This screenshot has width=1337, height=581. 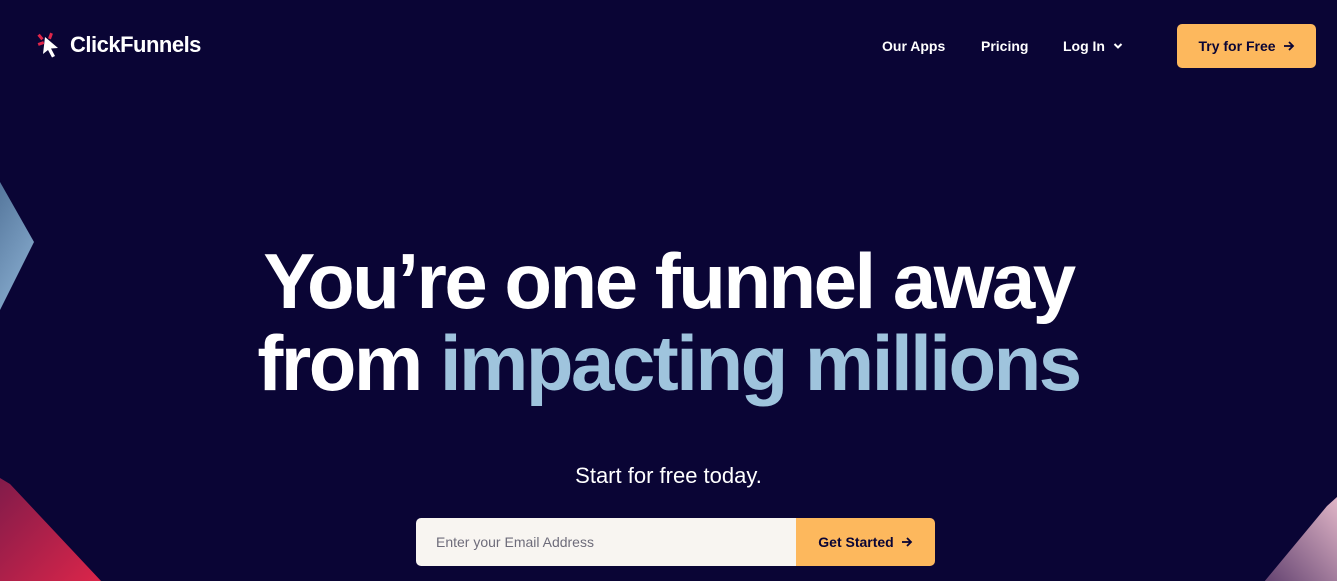 I want to click on chevron-down-icon, so click(x=1118, y=46).